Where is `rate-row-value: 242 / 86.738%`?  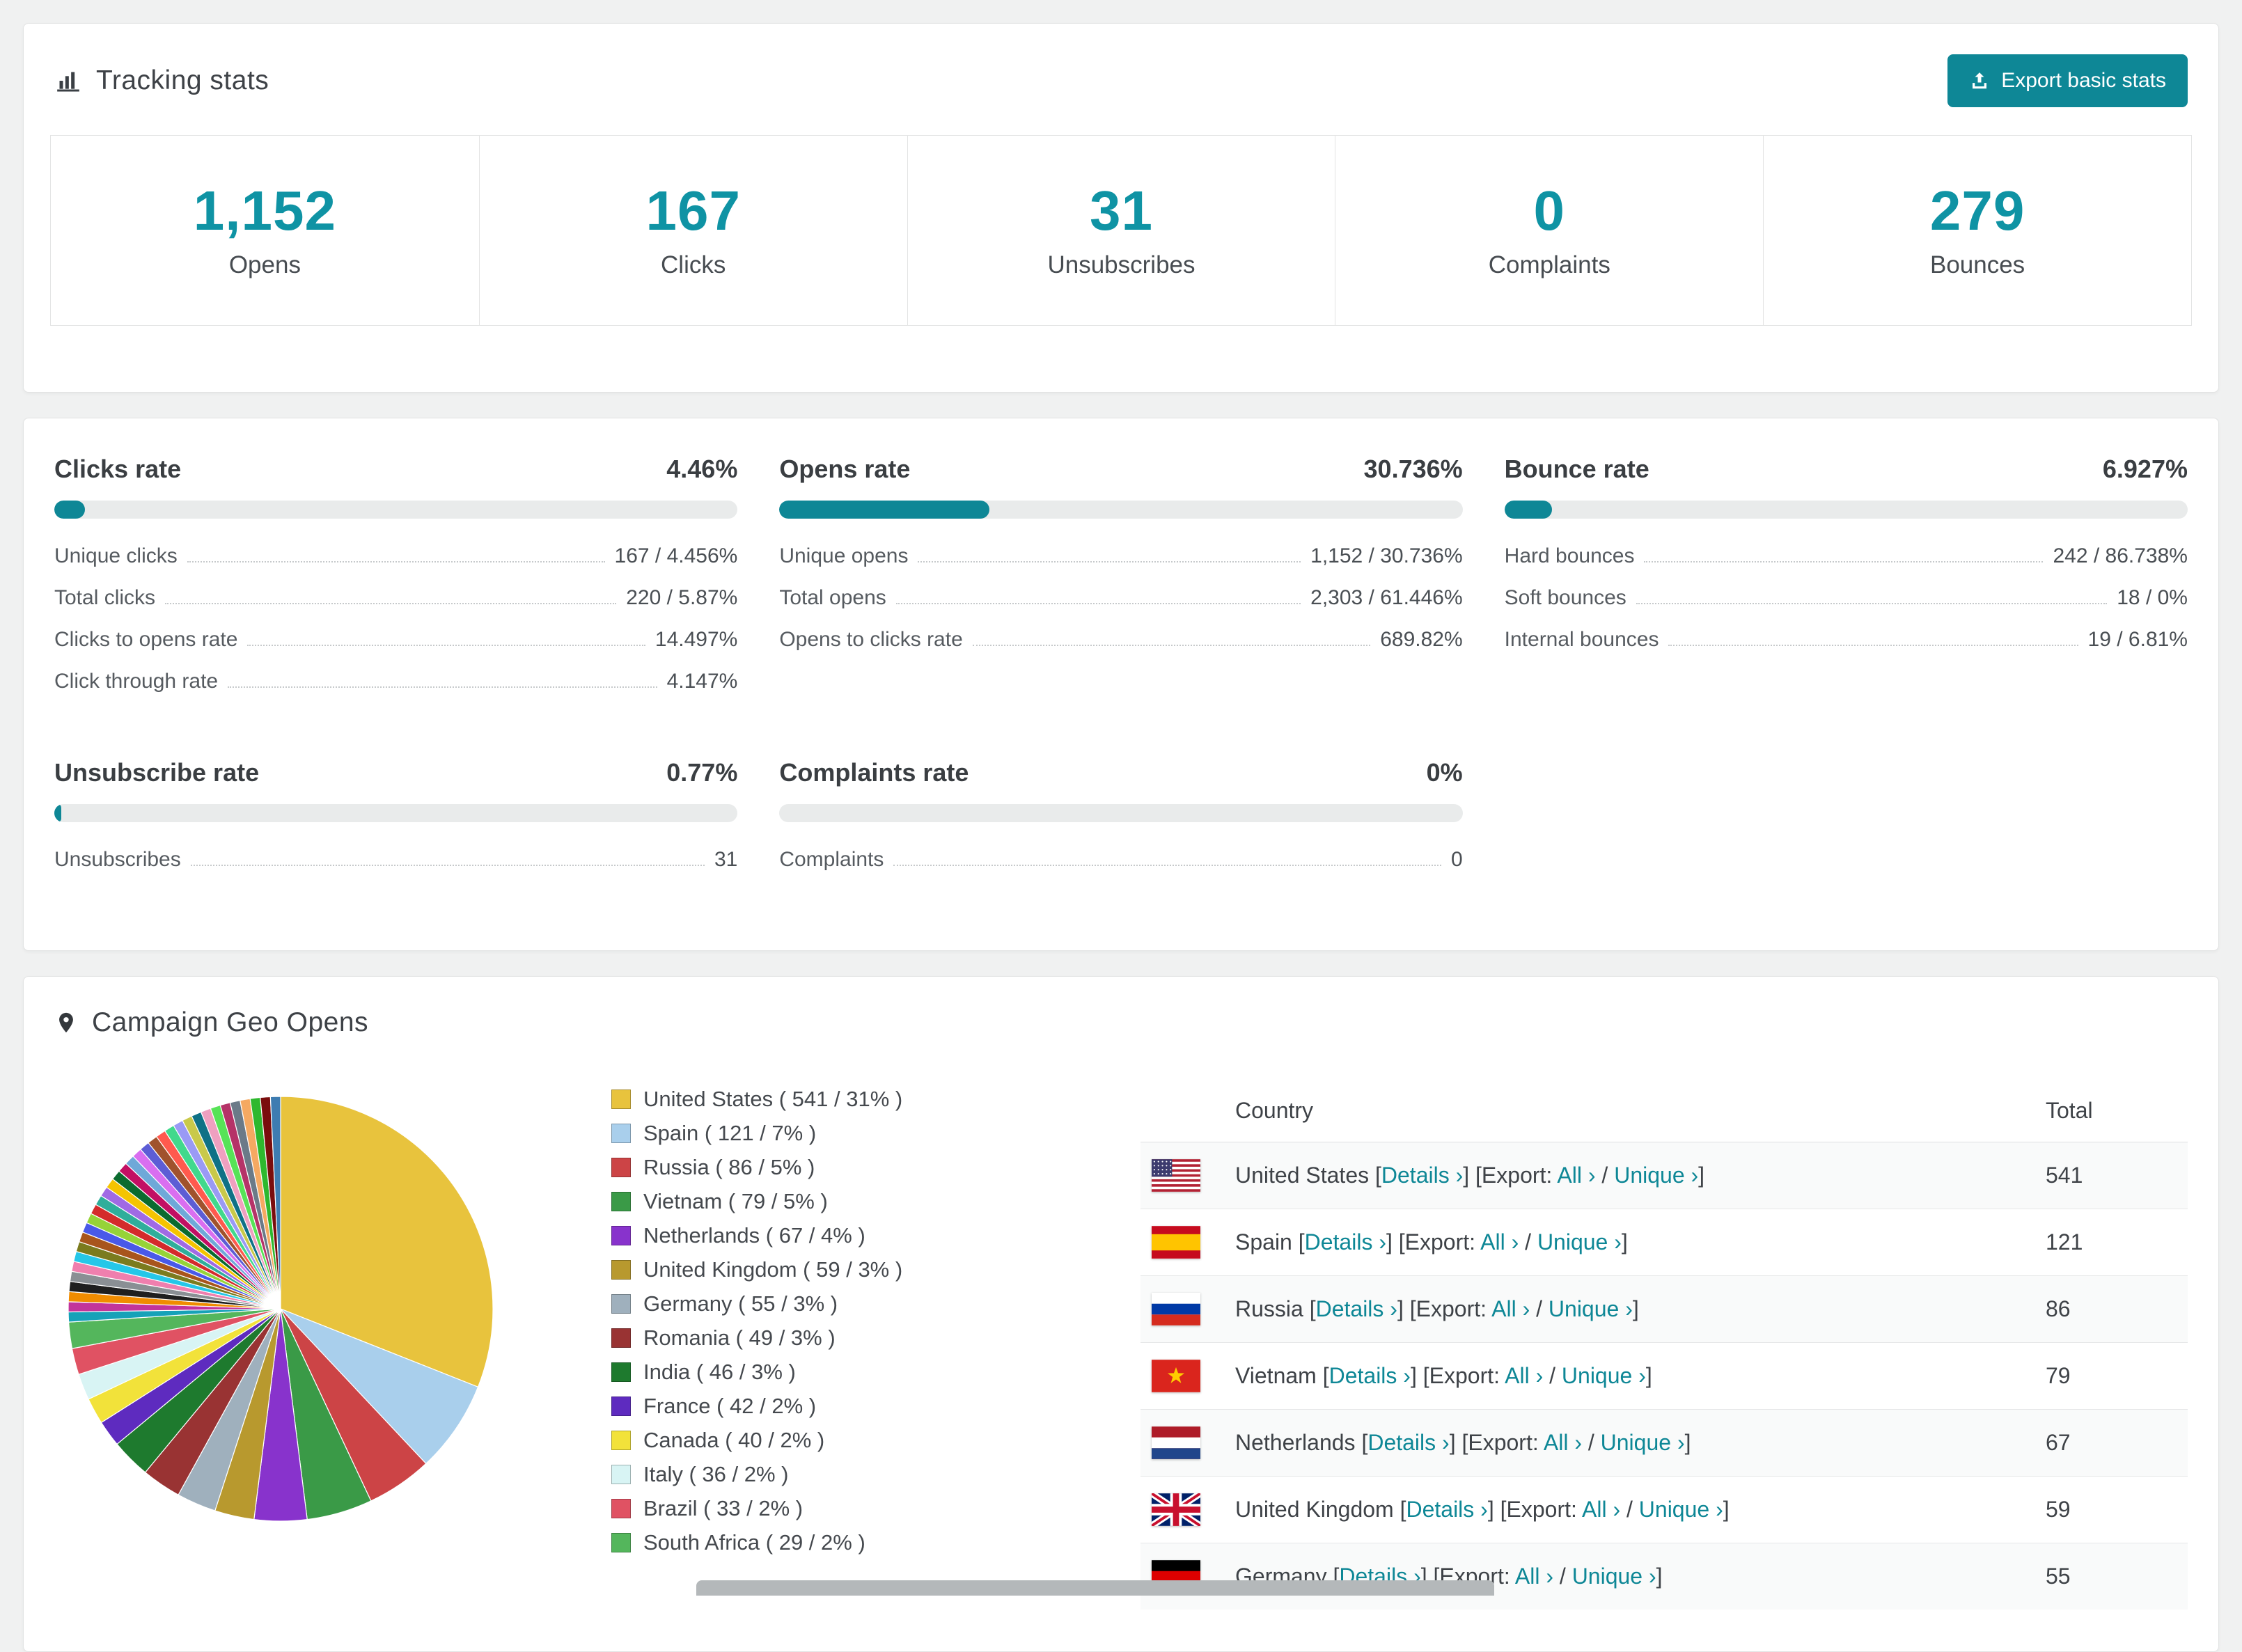 rate-row-value: 242 / 86.738% is located at coordinates (2120, 555).